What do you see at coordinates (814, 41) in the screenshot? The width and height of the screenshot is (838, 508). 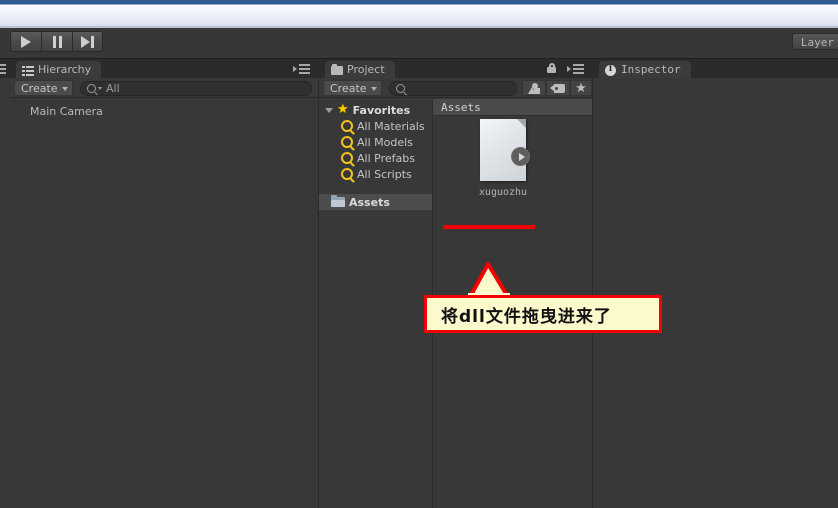 I see `layers-dropdown: Layer` at bounding box center [814, 41].